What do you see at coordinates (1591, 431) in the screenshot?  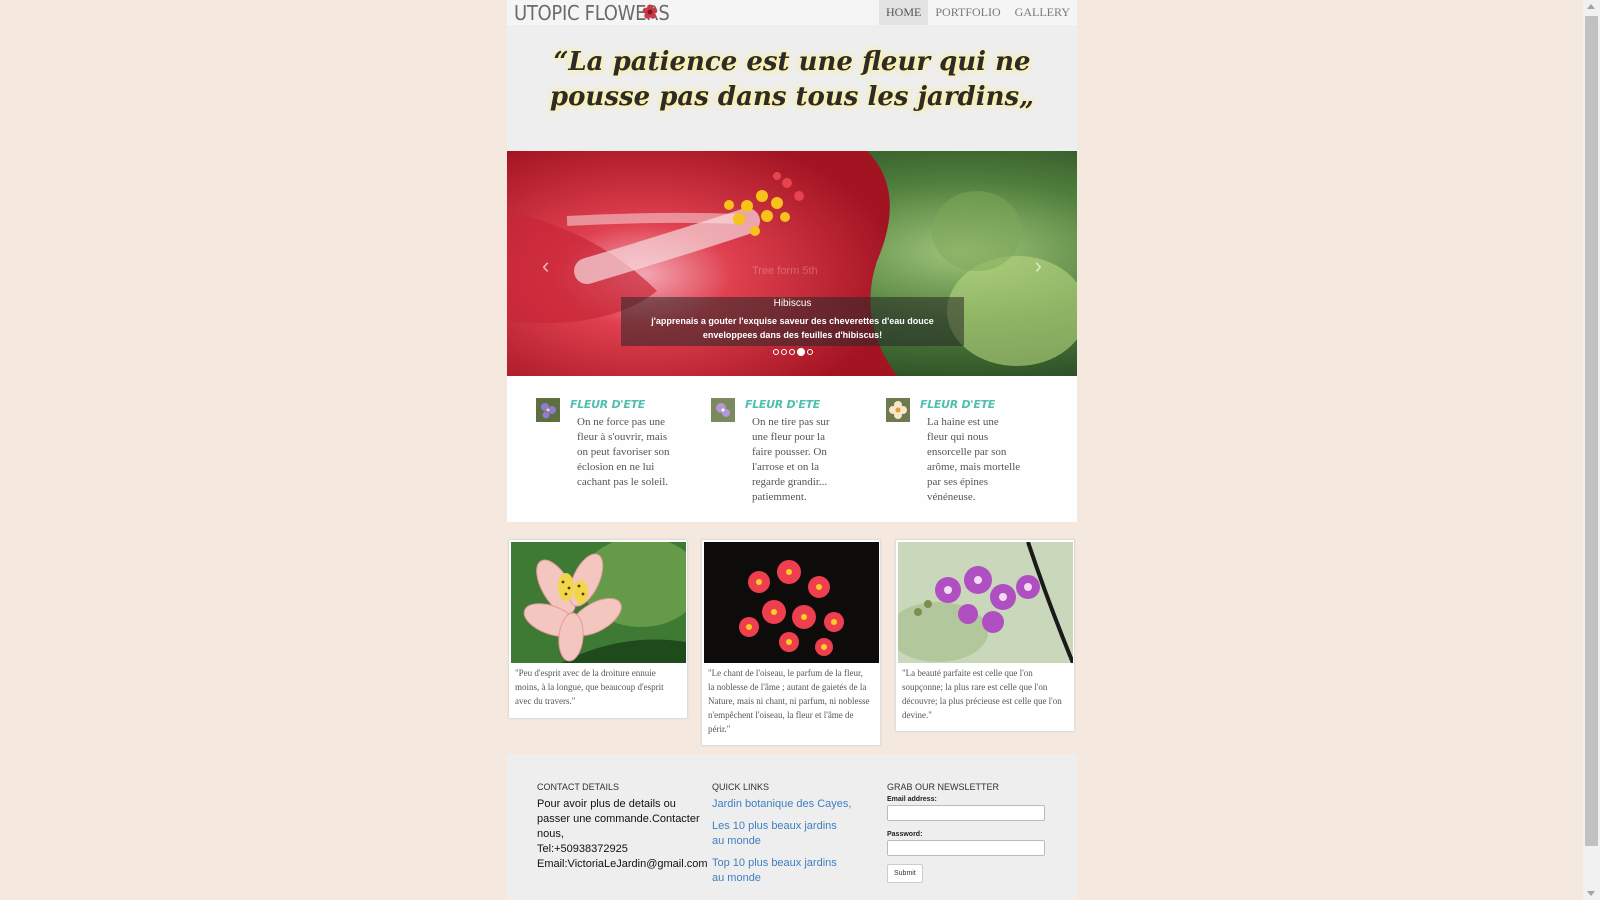 I see `scrollbar-thumb` at bounding box center [1591, 431].